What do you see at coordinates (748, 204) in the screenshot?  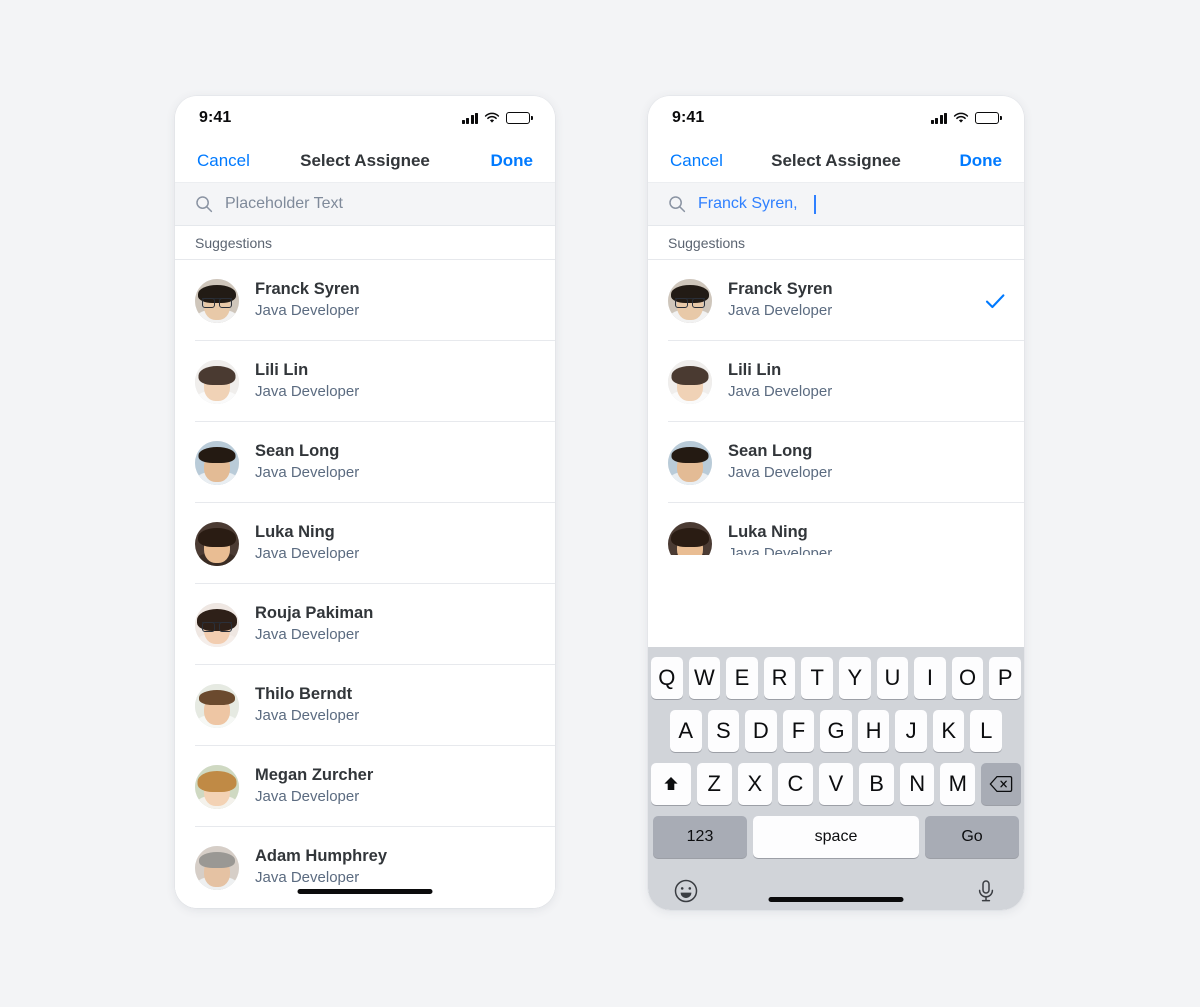 I see `search-input: Franck Syren,` at bounding box center [748, 204].